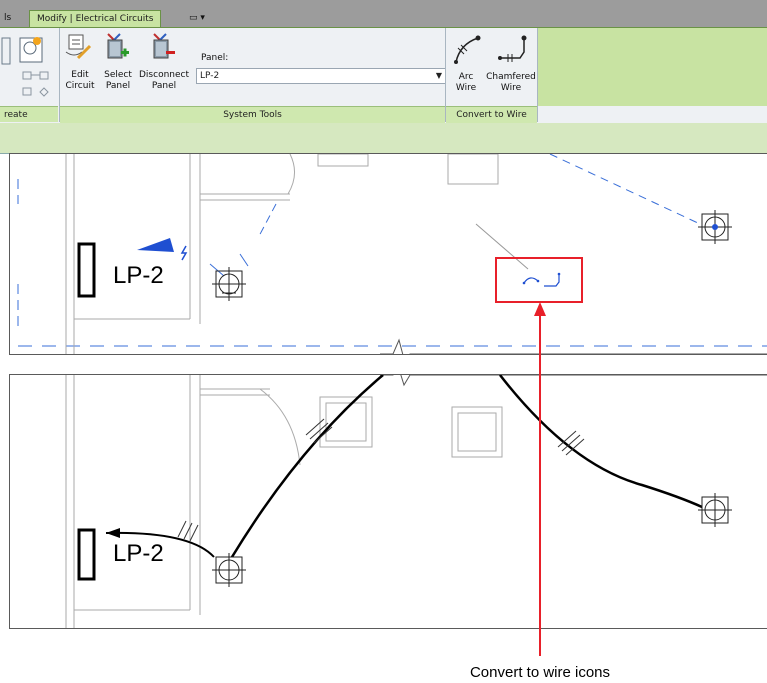  What do you see at coordinates (9, 18) in the screenshot?
I see `tab-partial: ls` at bounding box center [9, 18].